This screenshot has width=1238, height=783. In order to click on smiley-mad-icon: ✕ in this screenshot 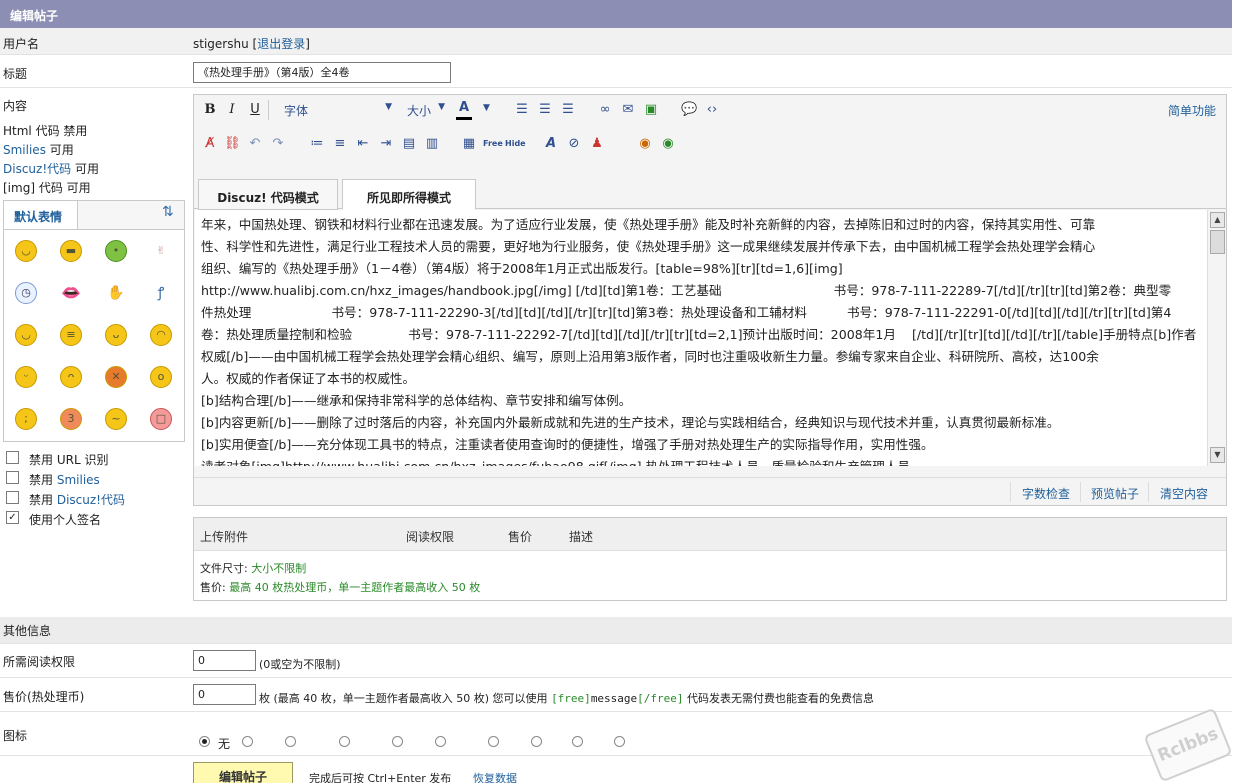, I will do `click(116, 377)`.